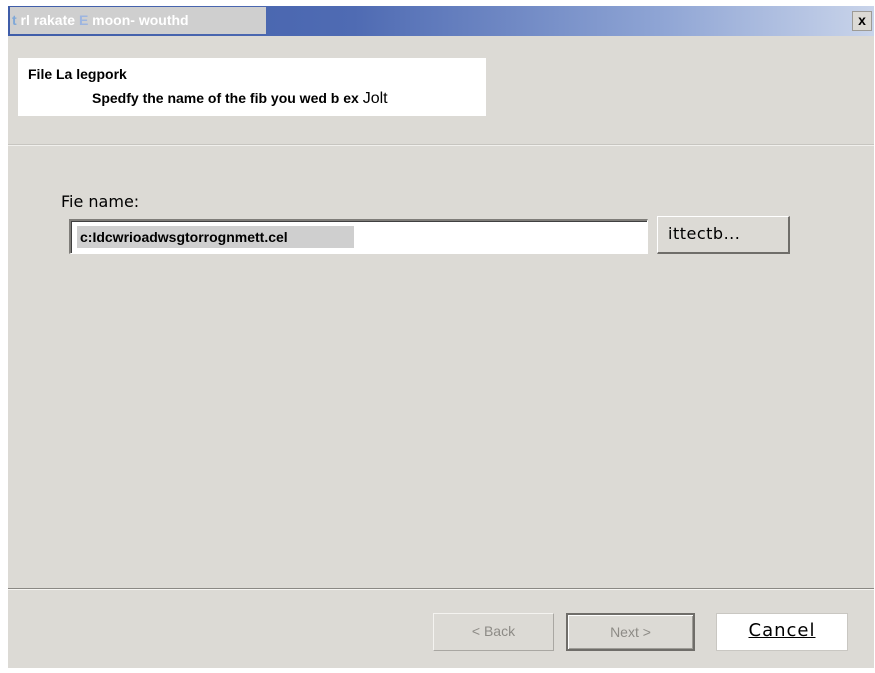 This screenshot has width=875, height=673. Describe the element at coordinates (493, 632) in the screenshot. I see `back-button: < Back` at that location.